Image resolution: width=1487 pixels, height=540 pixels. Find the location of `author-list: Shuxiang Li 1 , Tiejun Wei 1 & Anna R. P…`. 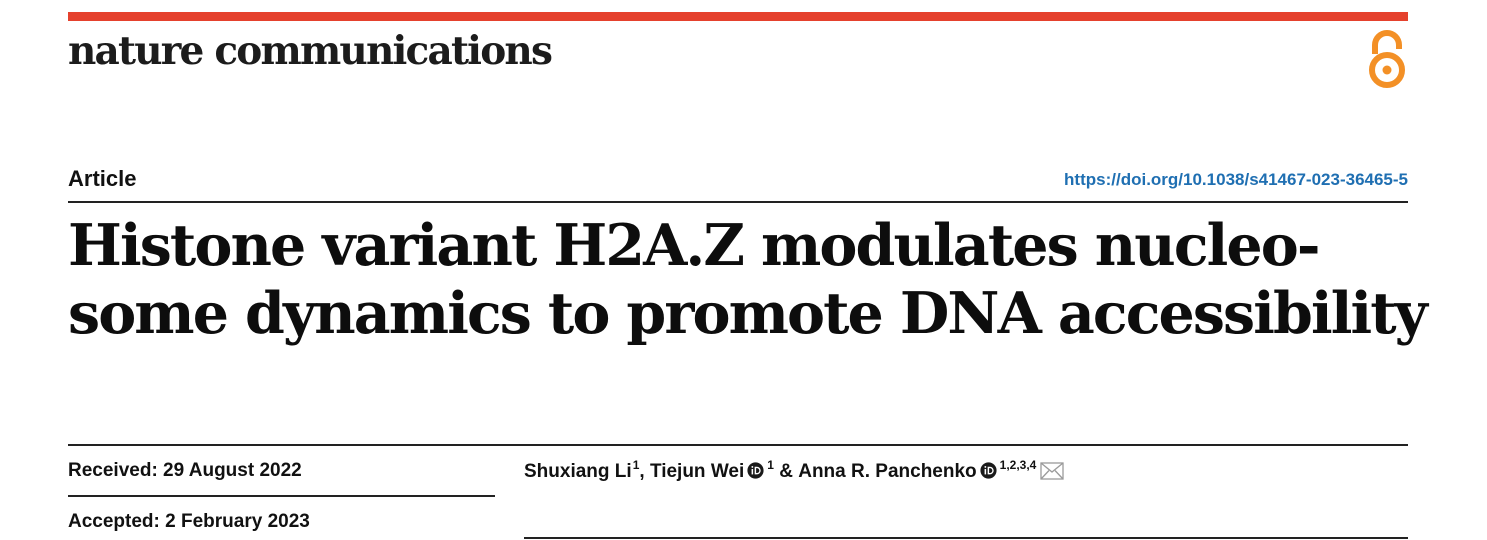

author-list: Shuxiang Li 1 , Tiejun Wei 1 & Anna R. P… is located at coordinates (794, 470).